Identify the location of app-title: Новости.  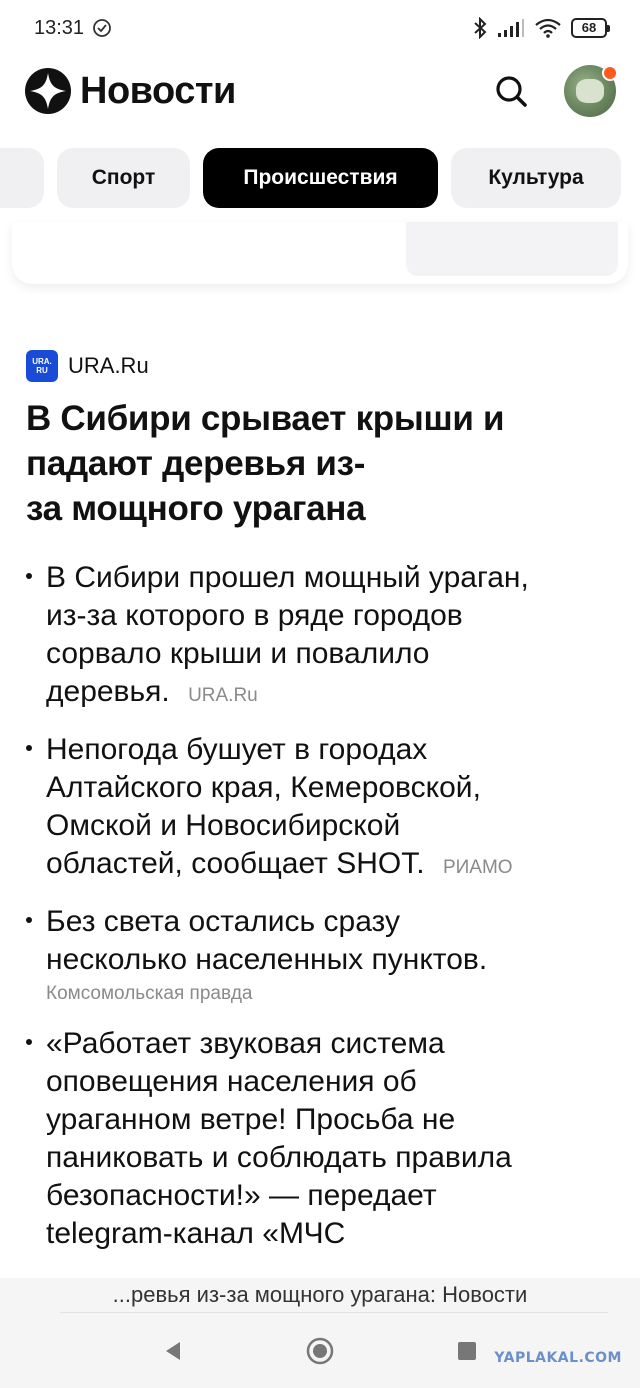
(158, 90).